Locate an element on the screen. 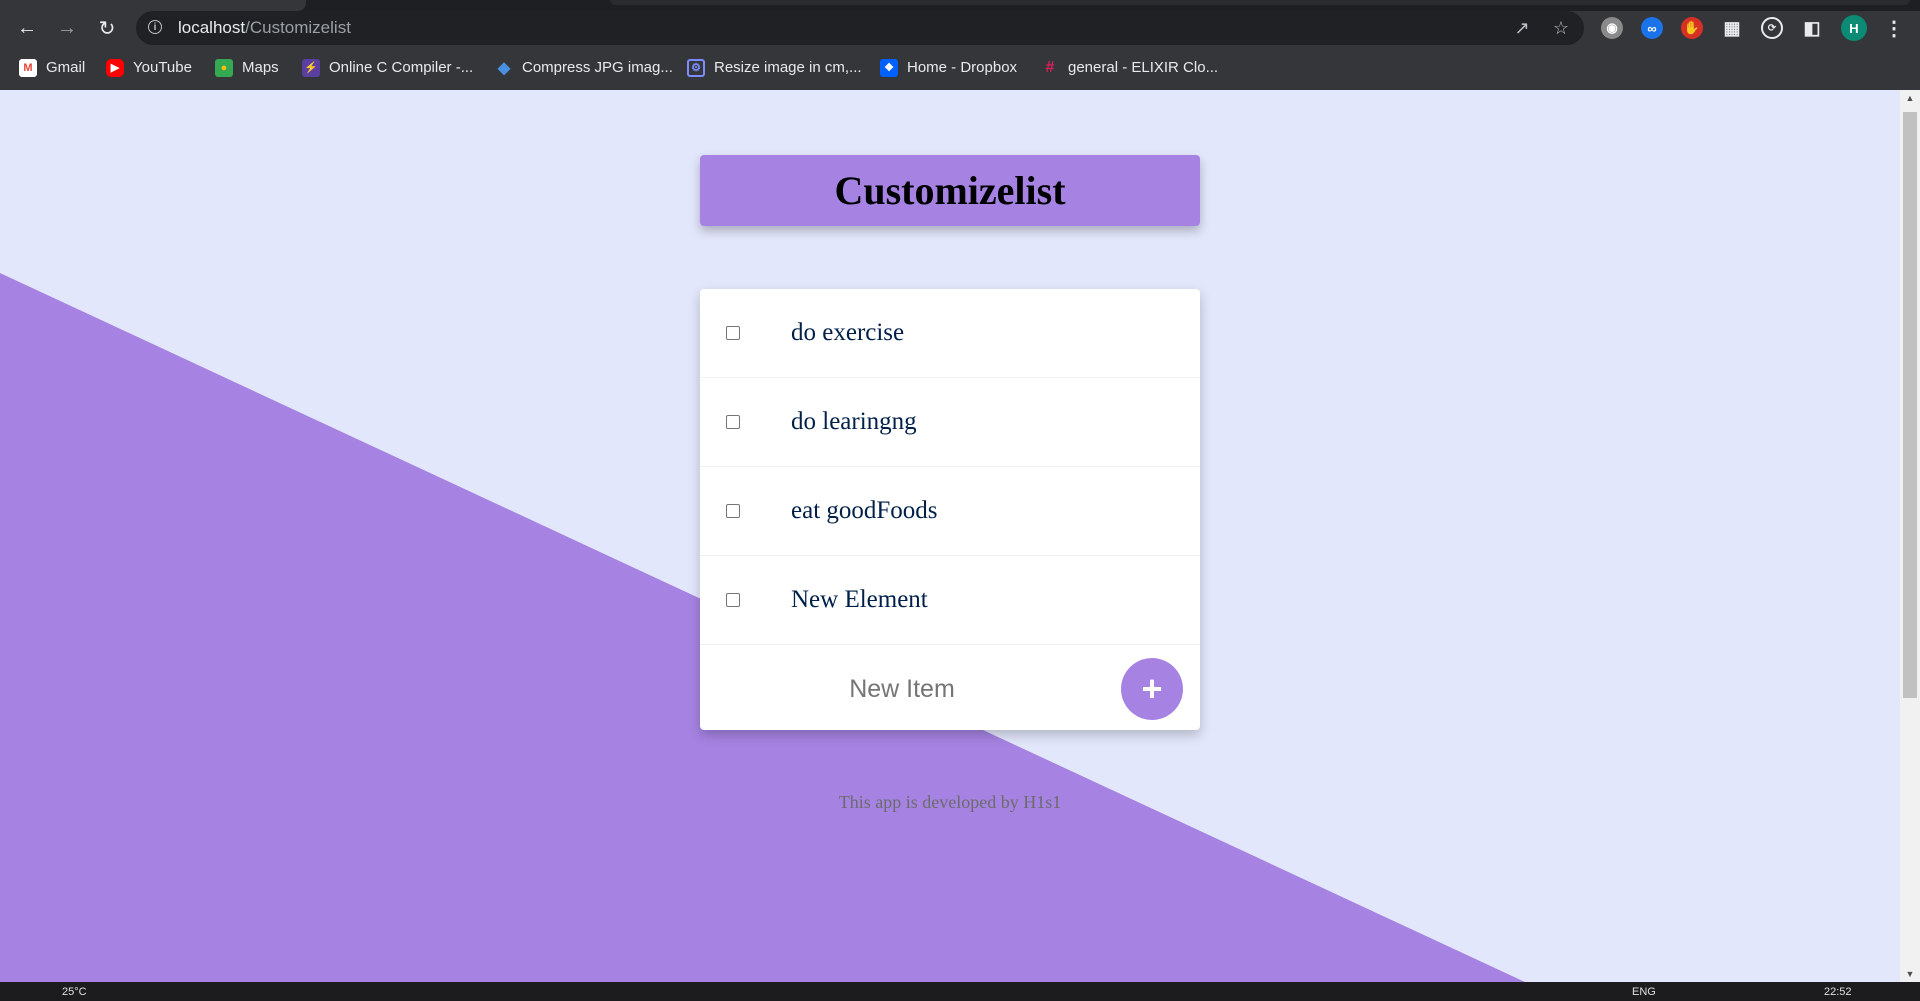 Image resolution: width=1920 pixels, height=1001 pixels. inactive-tab is located at coordinates (1260, 2).